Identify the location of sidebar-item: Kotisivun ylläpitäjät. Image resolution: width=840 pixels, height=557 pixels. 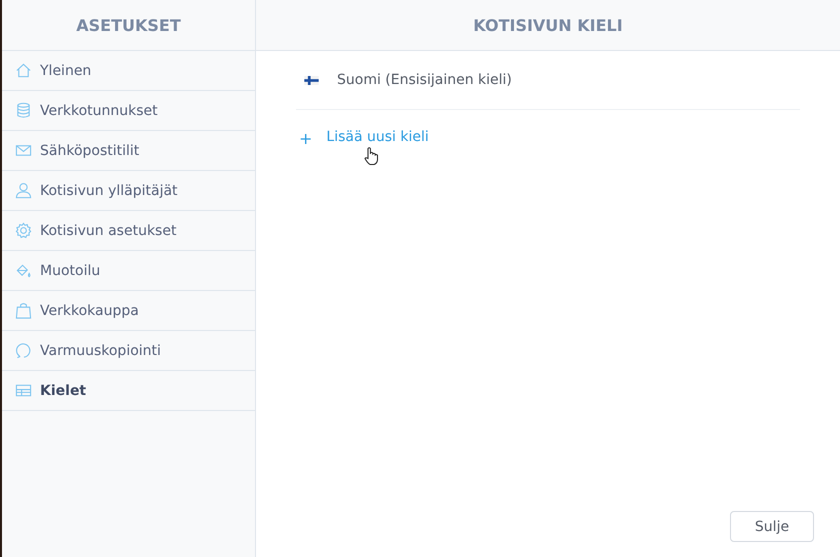
(128, 191).